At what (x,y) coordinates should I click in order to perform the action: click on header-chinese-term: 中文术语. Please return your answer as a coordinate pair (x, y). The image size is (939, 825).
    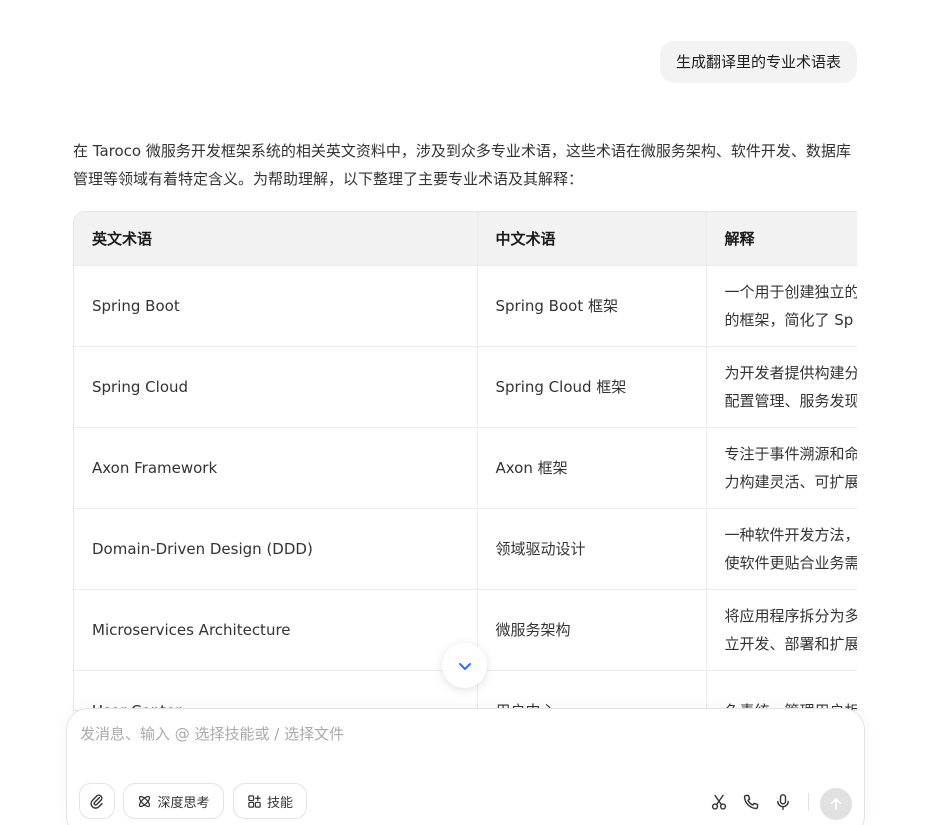
    Looking at the image, I should click on (592, 239).